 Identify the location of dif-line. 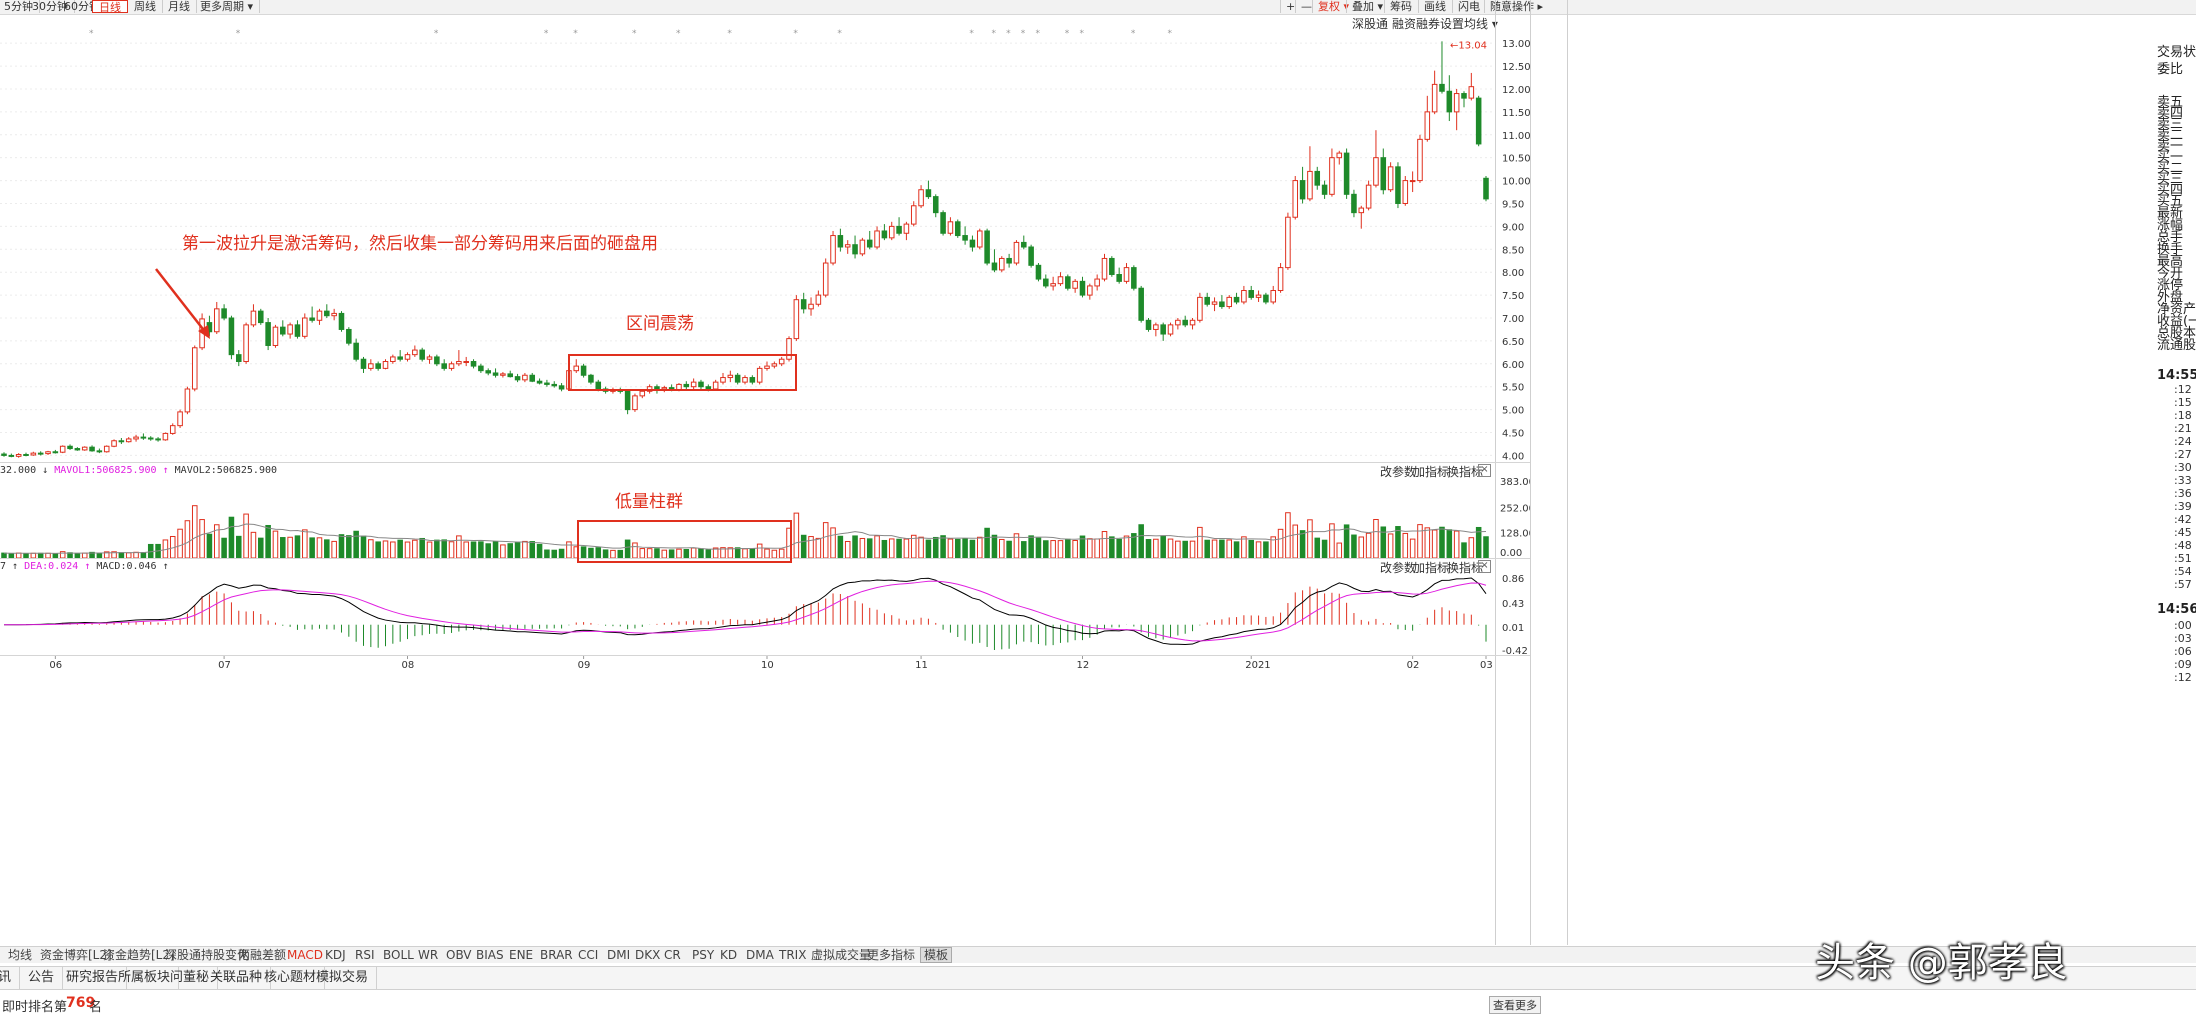
(745, 611).